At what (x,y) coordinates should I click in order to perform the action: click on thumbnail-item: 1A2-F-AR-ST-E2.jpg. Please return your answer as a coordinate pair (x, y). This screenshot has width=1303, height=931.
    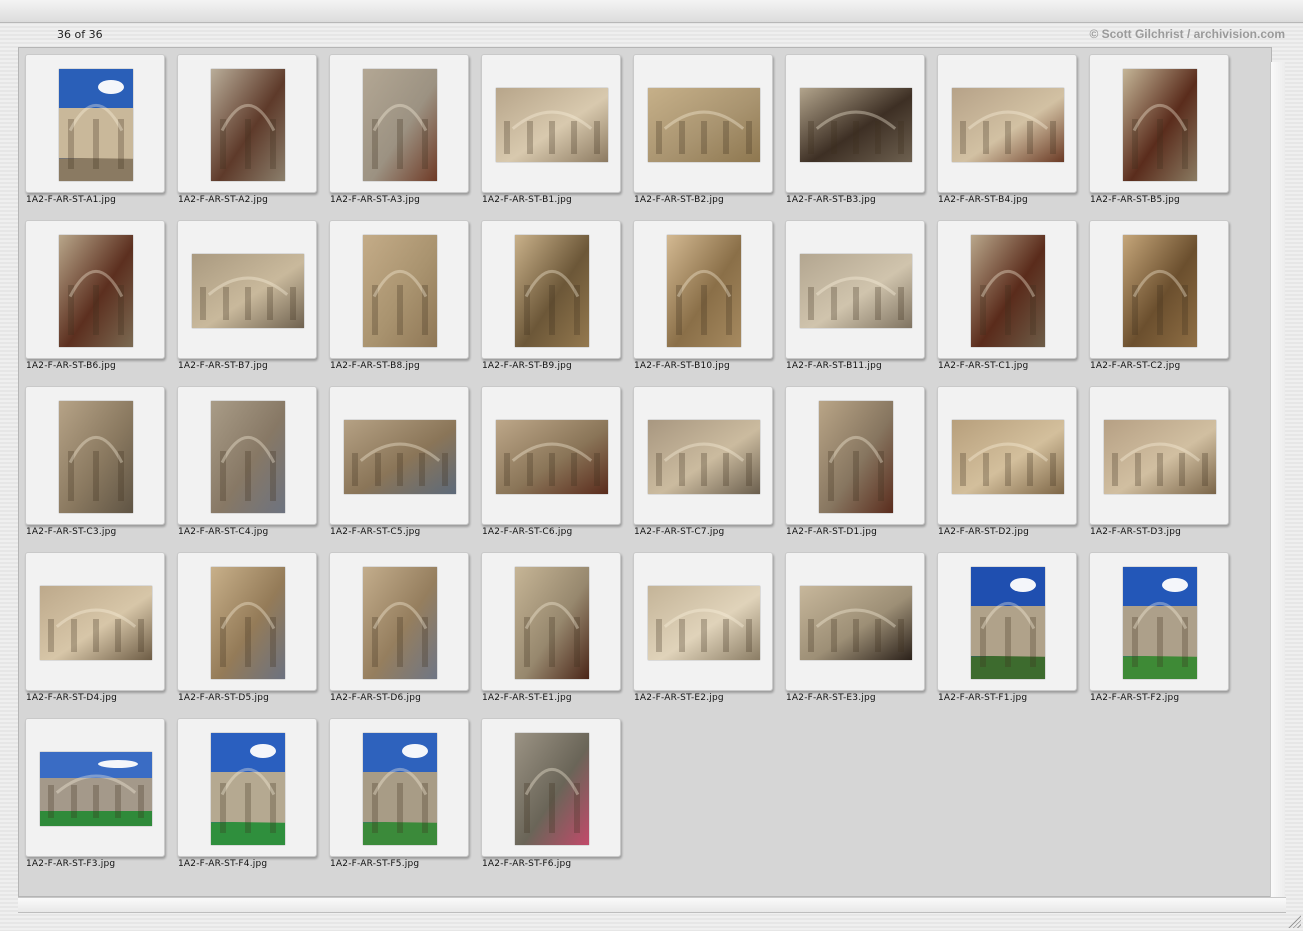
    Looking at the image, I should click on (709, 632).